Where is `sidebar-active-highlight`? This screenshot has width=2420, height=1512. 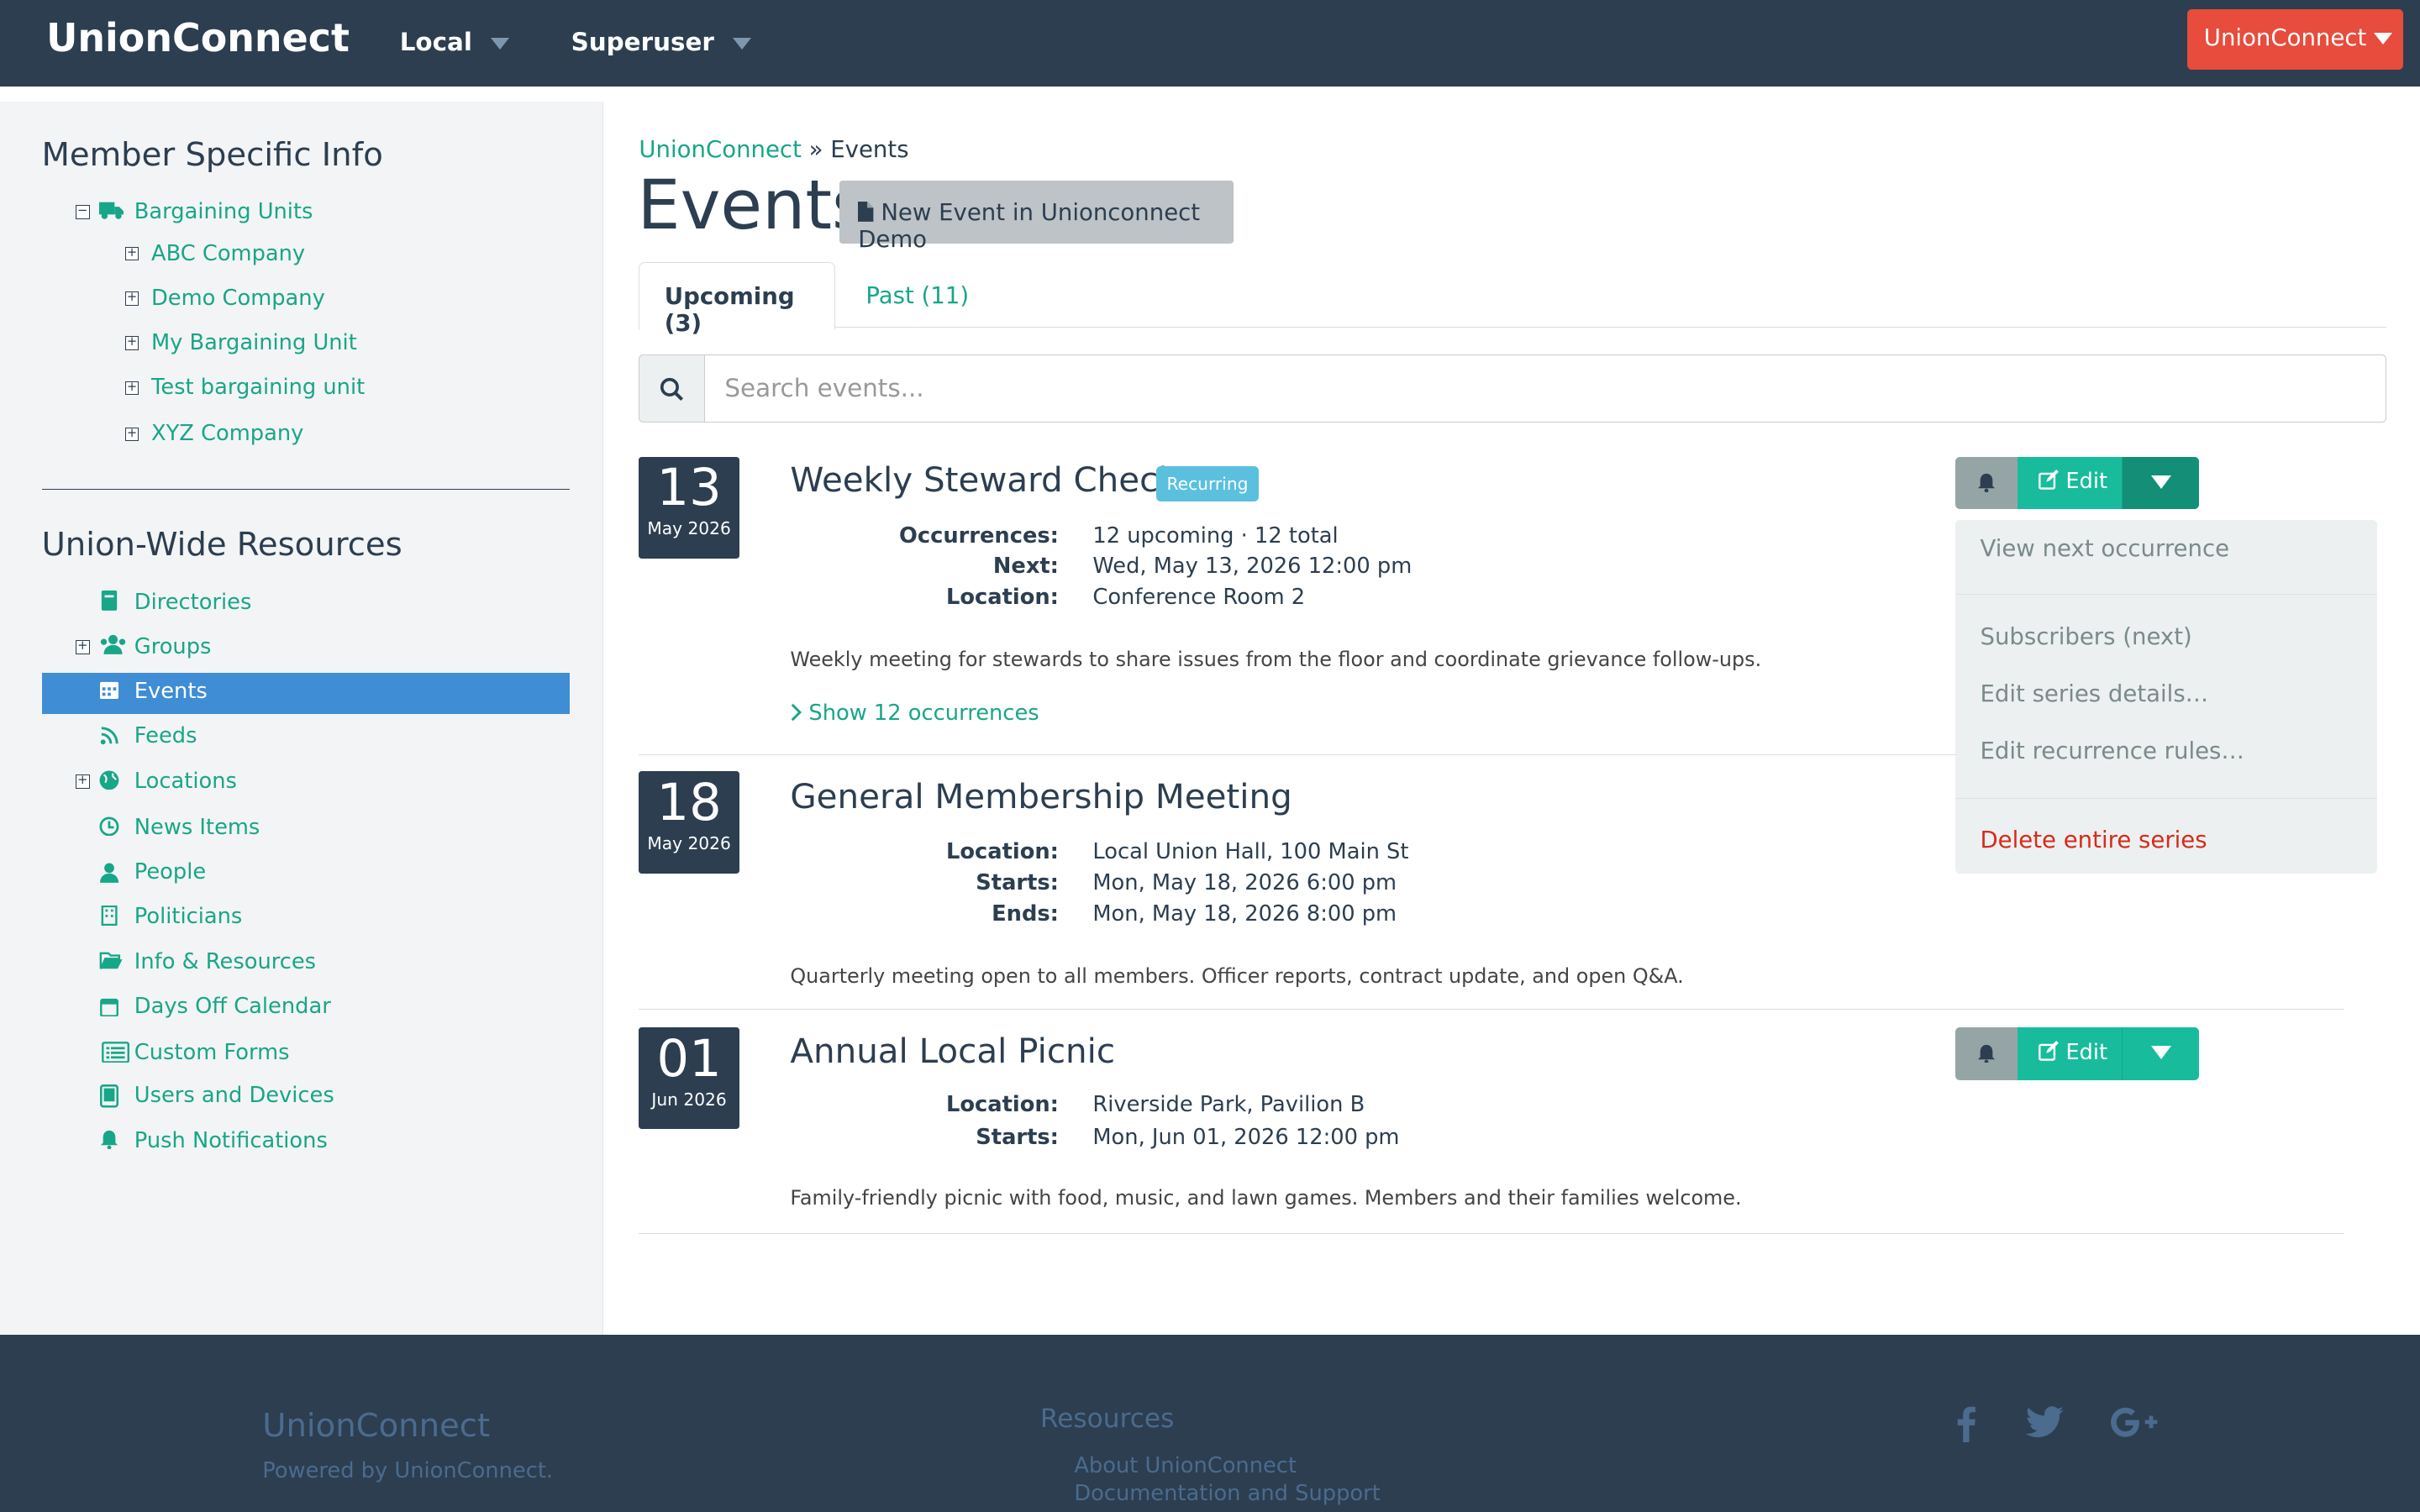
sidebar-active-highlight is located at coordinates (306, 693).